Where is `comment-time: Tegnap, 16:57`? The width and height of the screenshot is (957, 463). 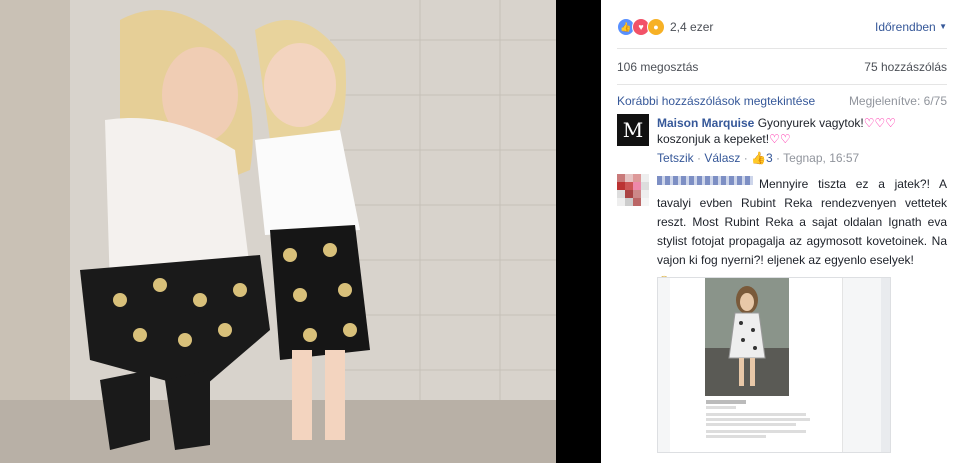
comment-time: Tegnap, 16:57 is located at coordinates (821, 158).